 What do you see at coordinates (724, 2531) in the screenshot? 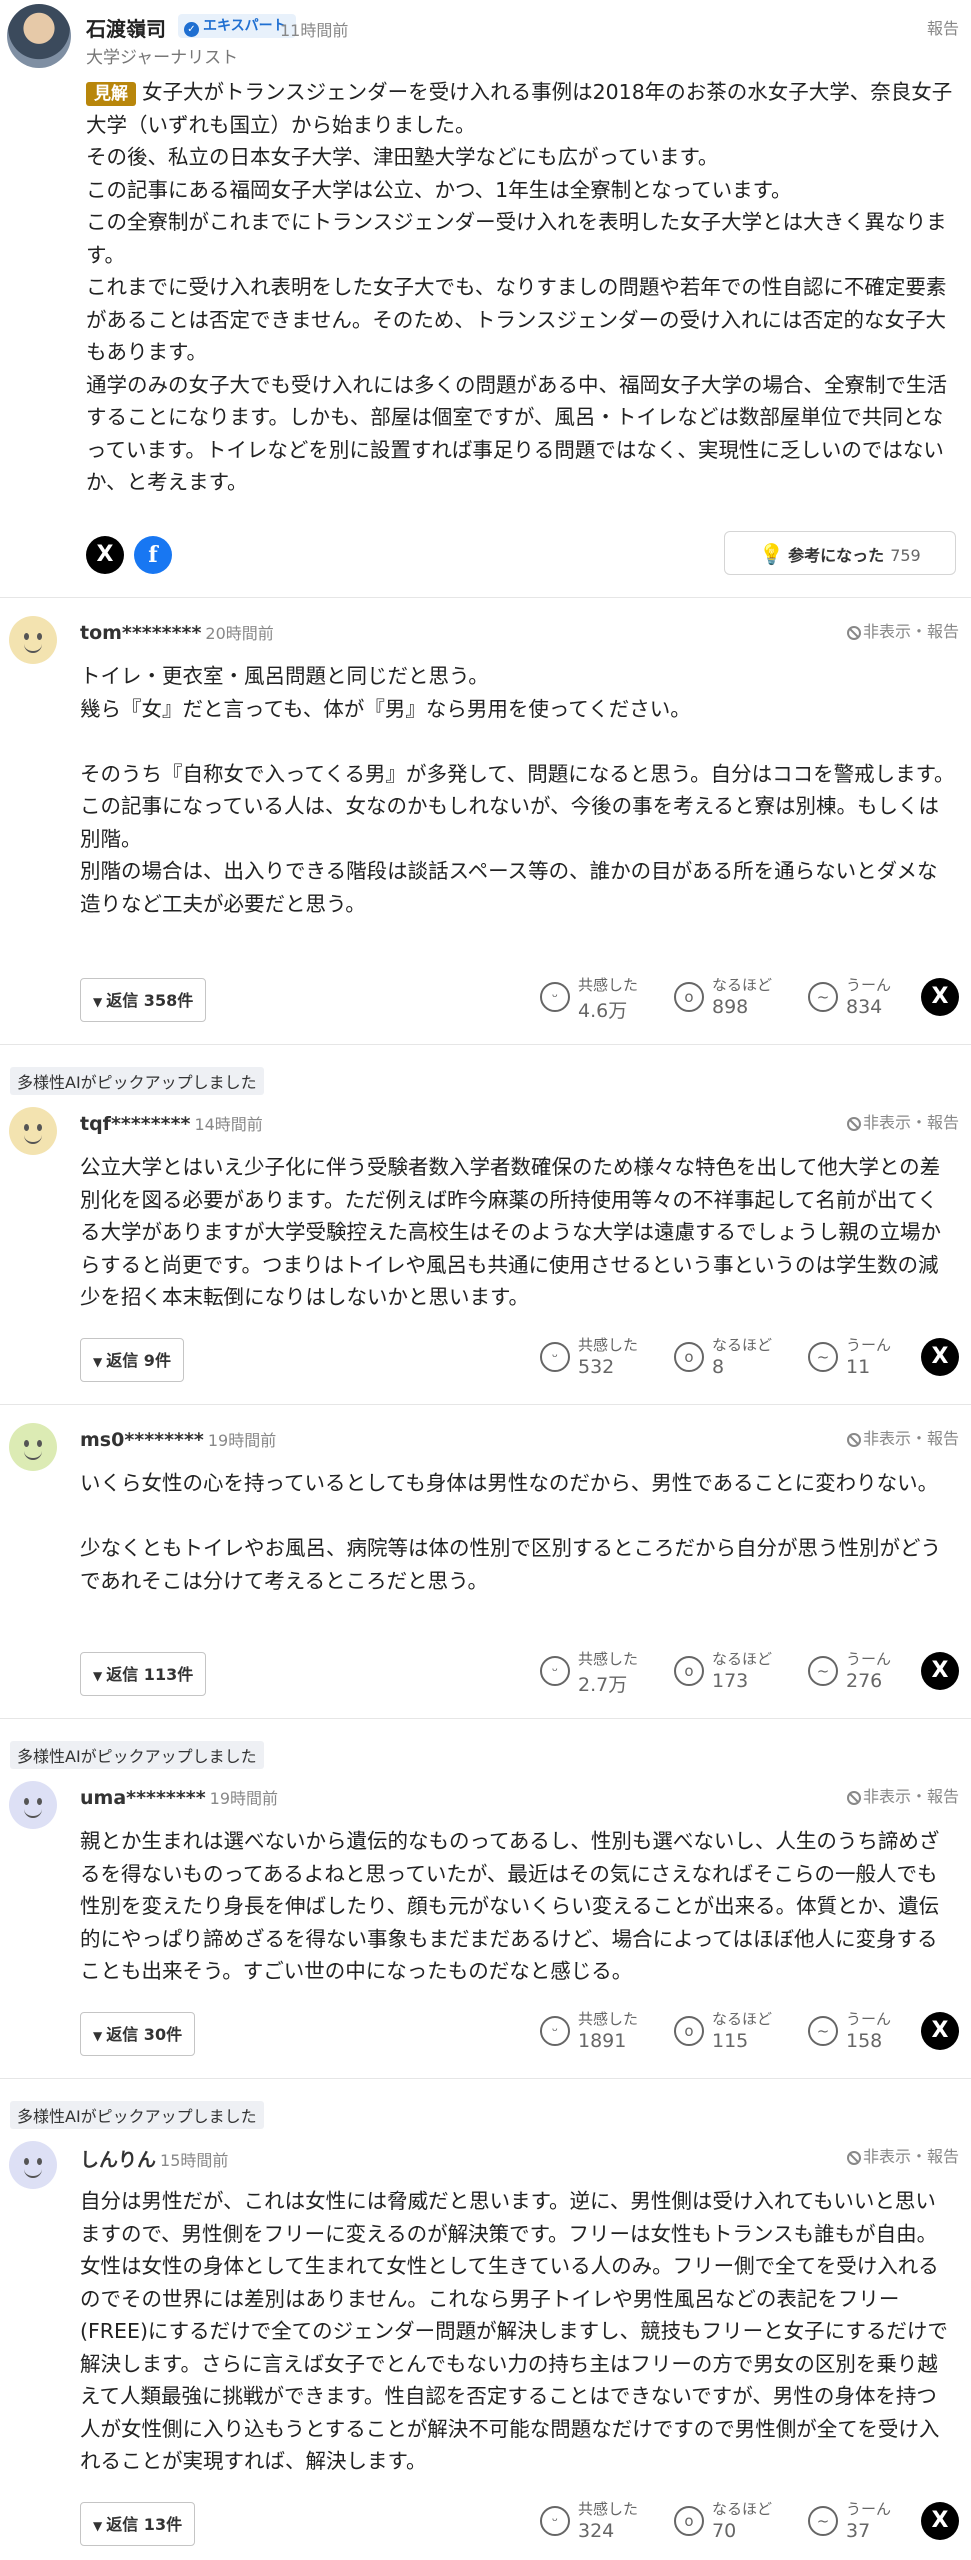
I see `react-count: 70` at bounding box center [724, 2531].